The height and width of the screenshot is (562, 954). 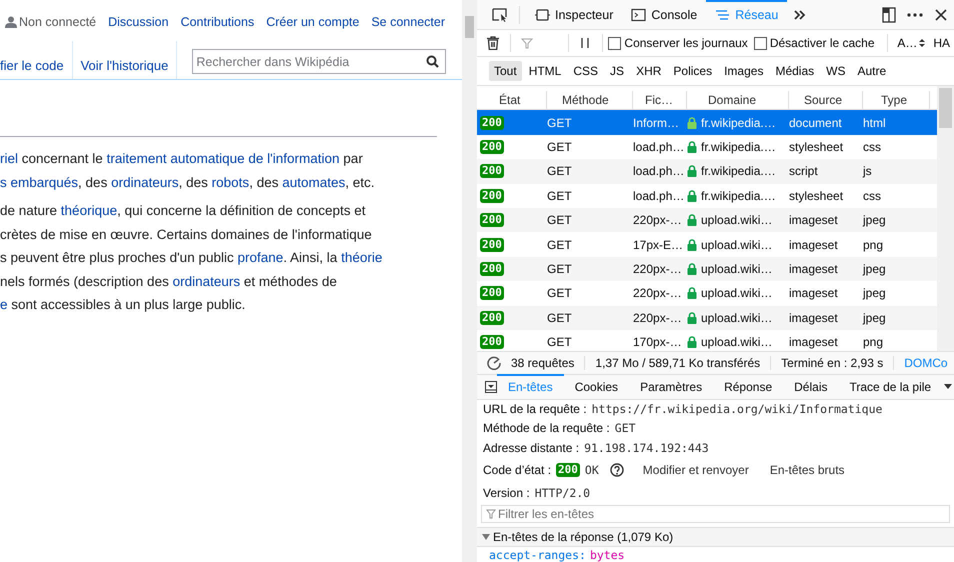 I want to click on filter-tab: Tout, so click(x=505, y=71).